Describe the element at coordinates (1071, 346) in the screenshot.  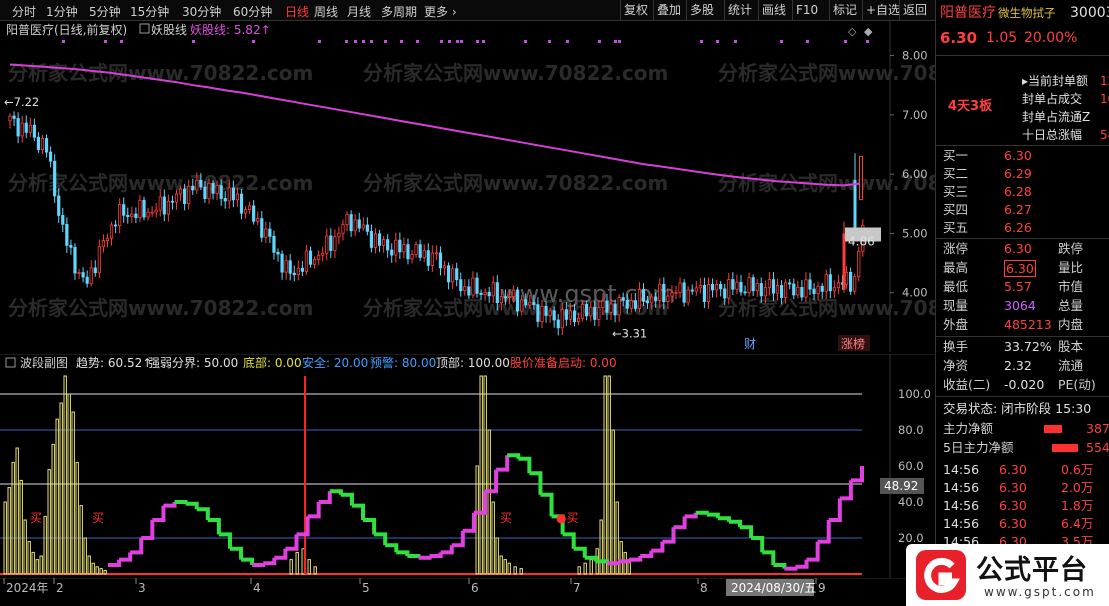
I see `stat2-right-label: 股本` at that location.